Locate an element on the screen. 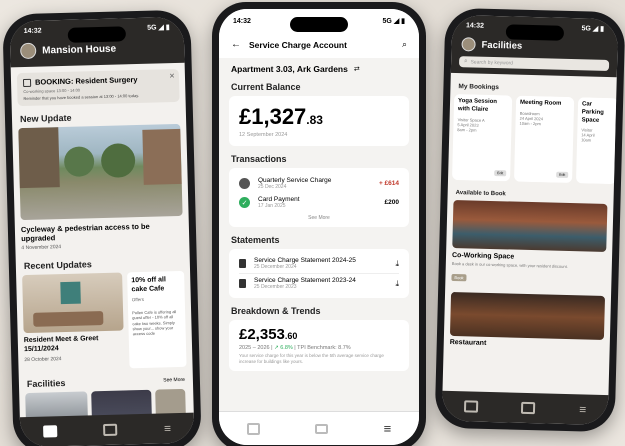  check-icon: ✓ is located at coordinates (244, 202).